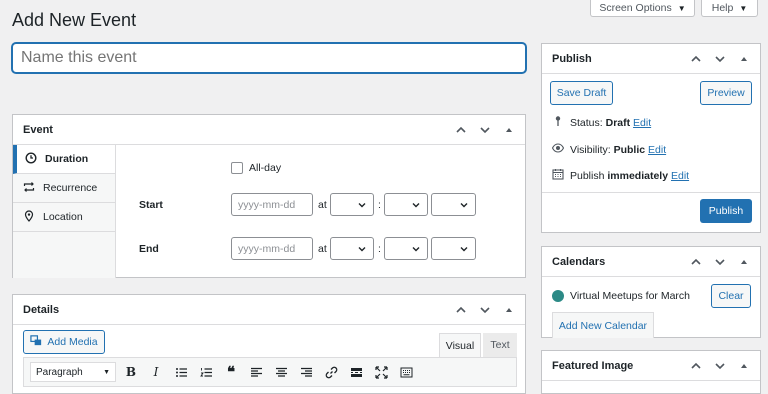 Image resolution: width=768 pixels, height=394 pixels. I want to click on format-select: Paragraph ▼, so click(73, 372).